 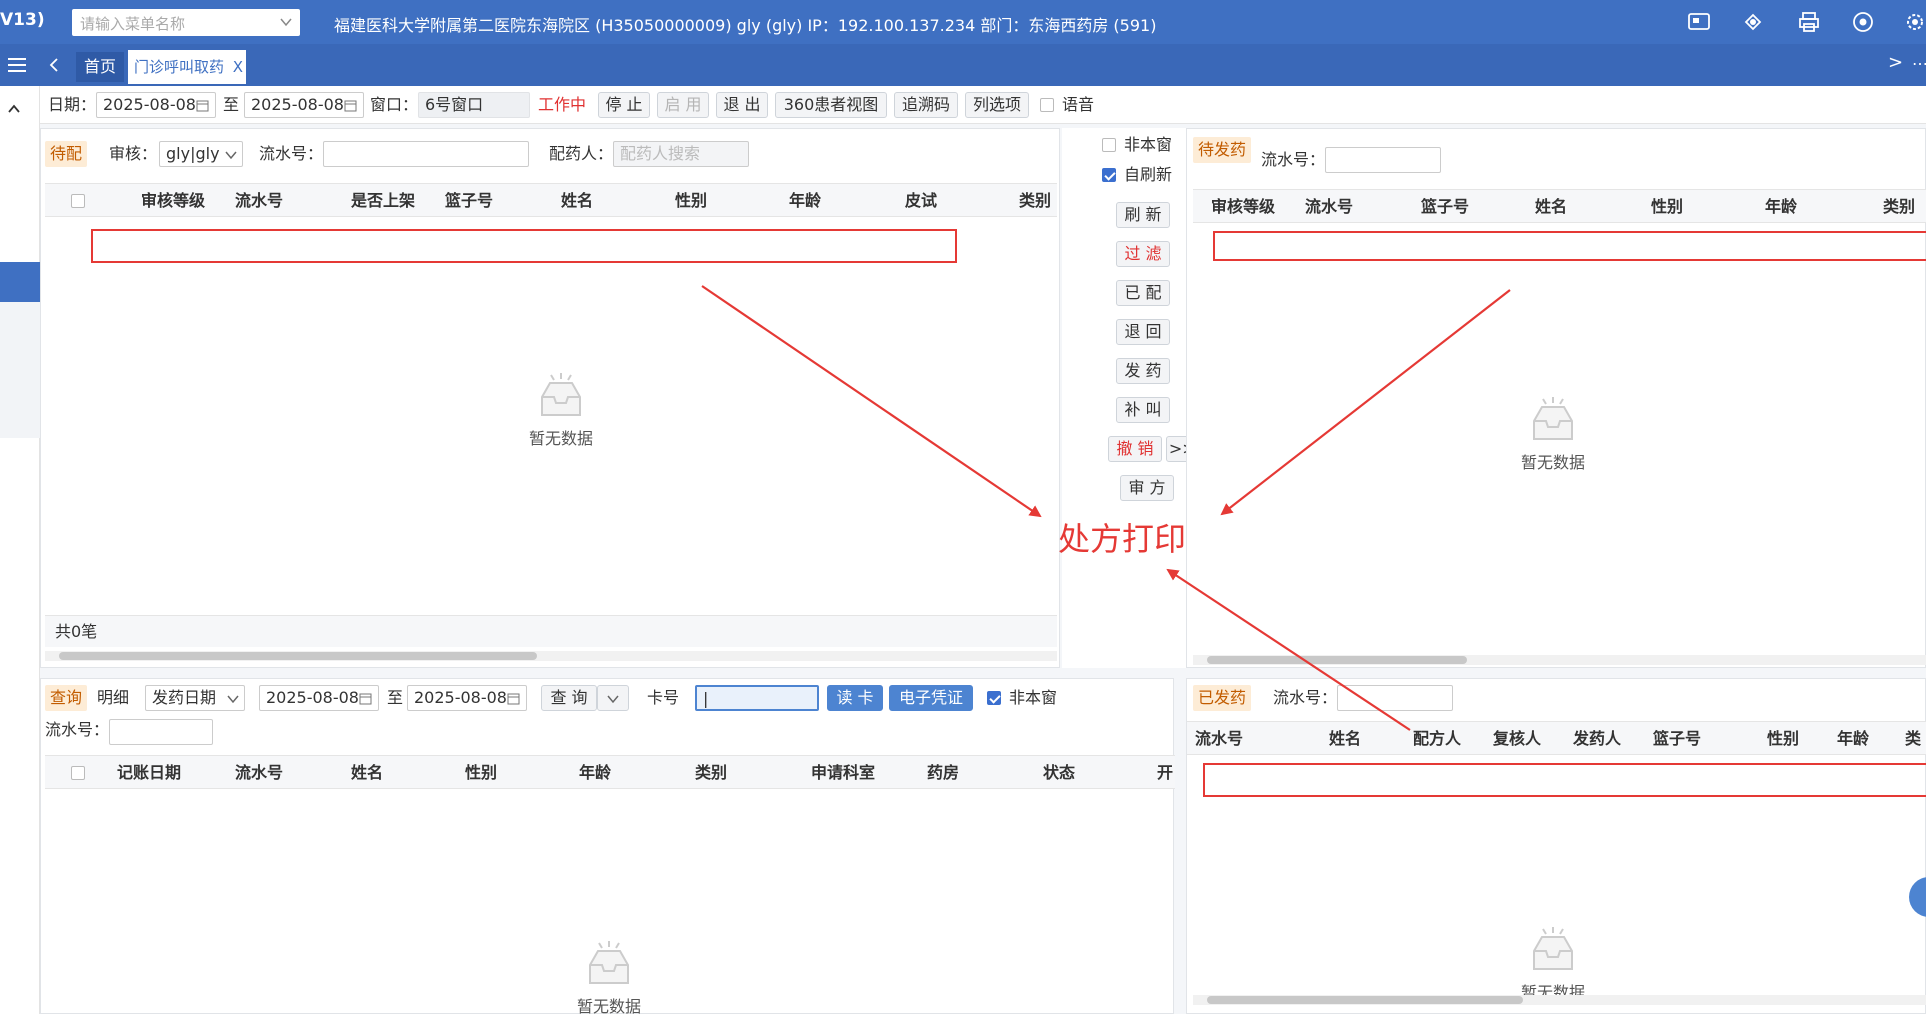 What do you see at coordinates (1122, 539) in the screenshot?
I see `annotation-label: 处方打印` at bounding box center [1122, 539].